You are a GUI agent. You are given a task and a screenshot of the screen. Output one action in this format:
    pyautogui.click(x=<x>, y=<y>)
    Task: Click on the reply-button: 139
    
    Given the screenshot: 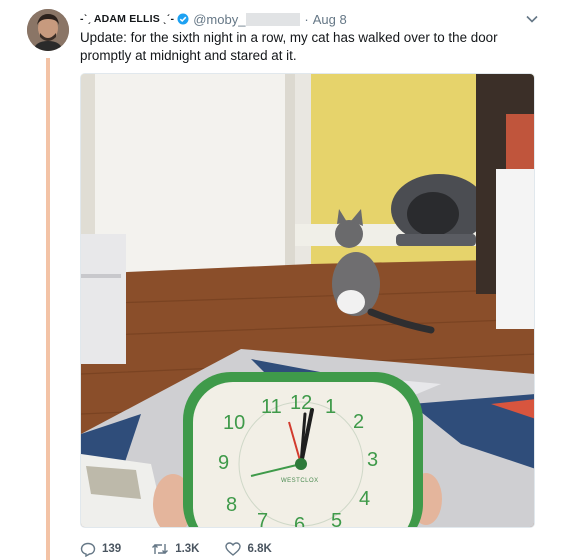 What is the action you would take?
    pyautogui.click(x=100, y=549)
    